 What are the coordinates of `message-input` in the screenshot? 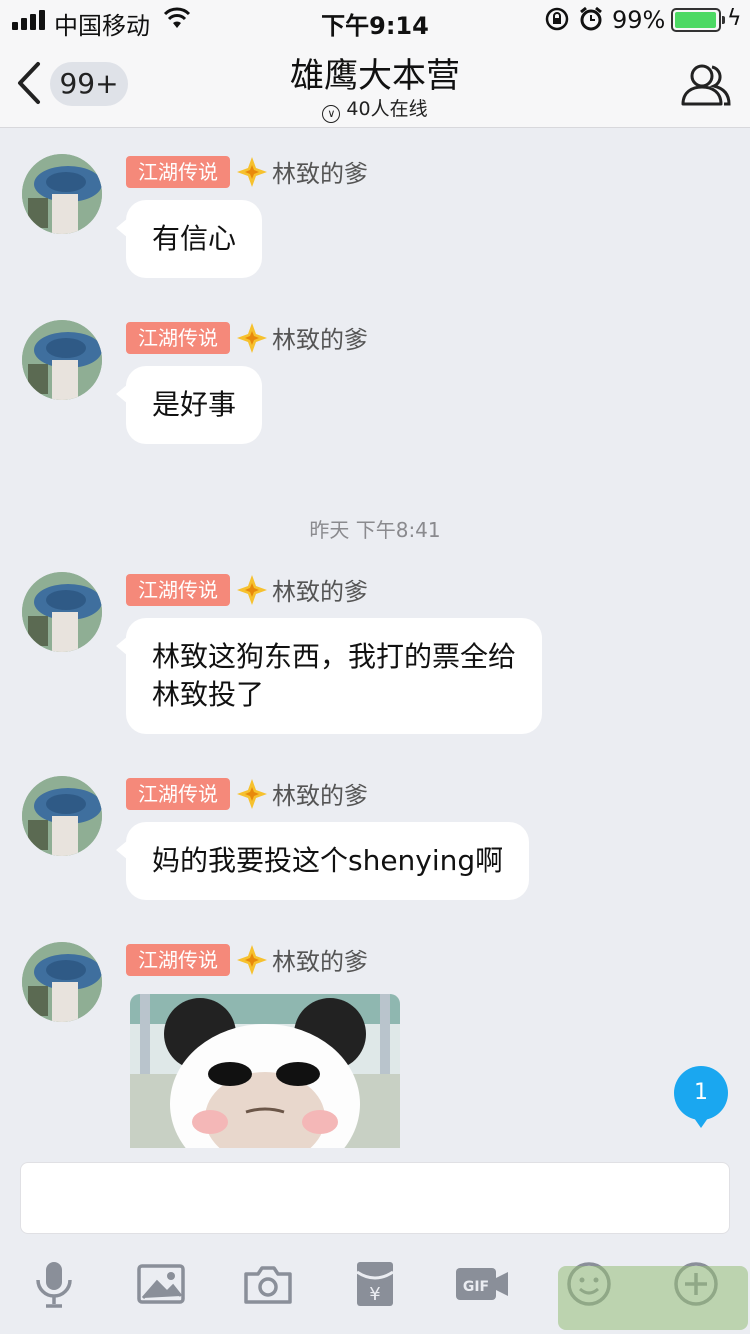 It's located at (375, 1198).